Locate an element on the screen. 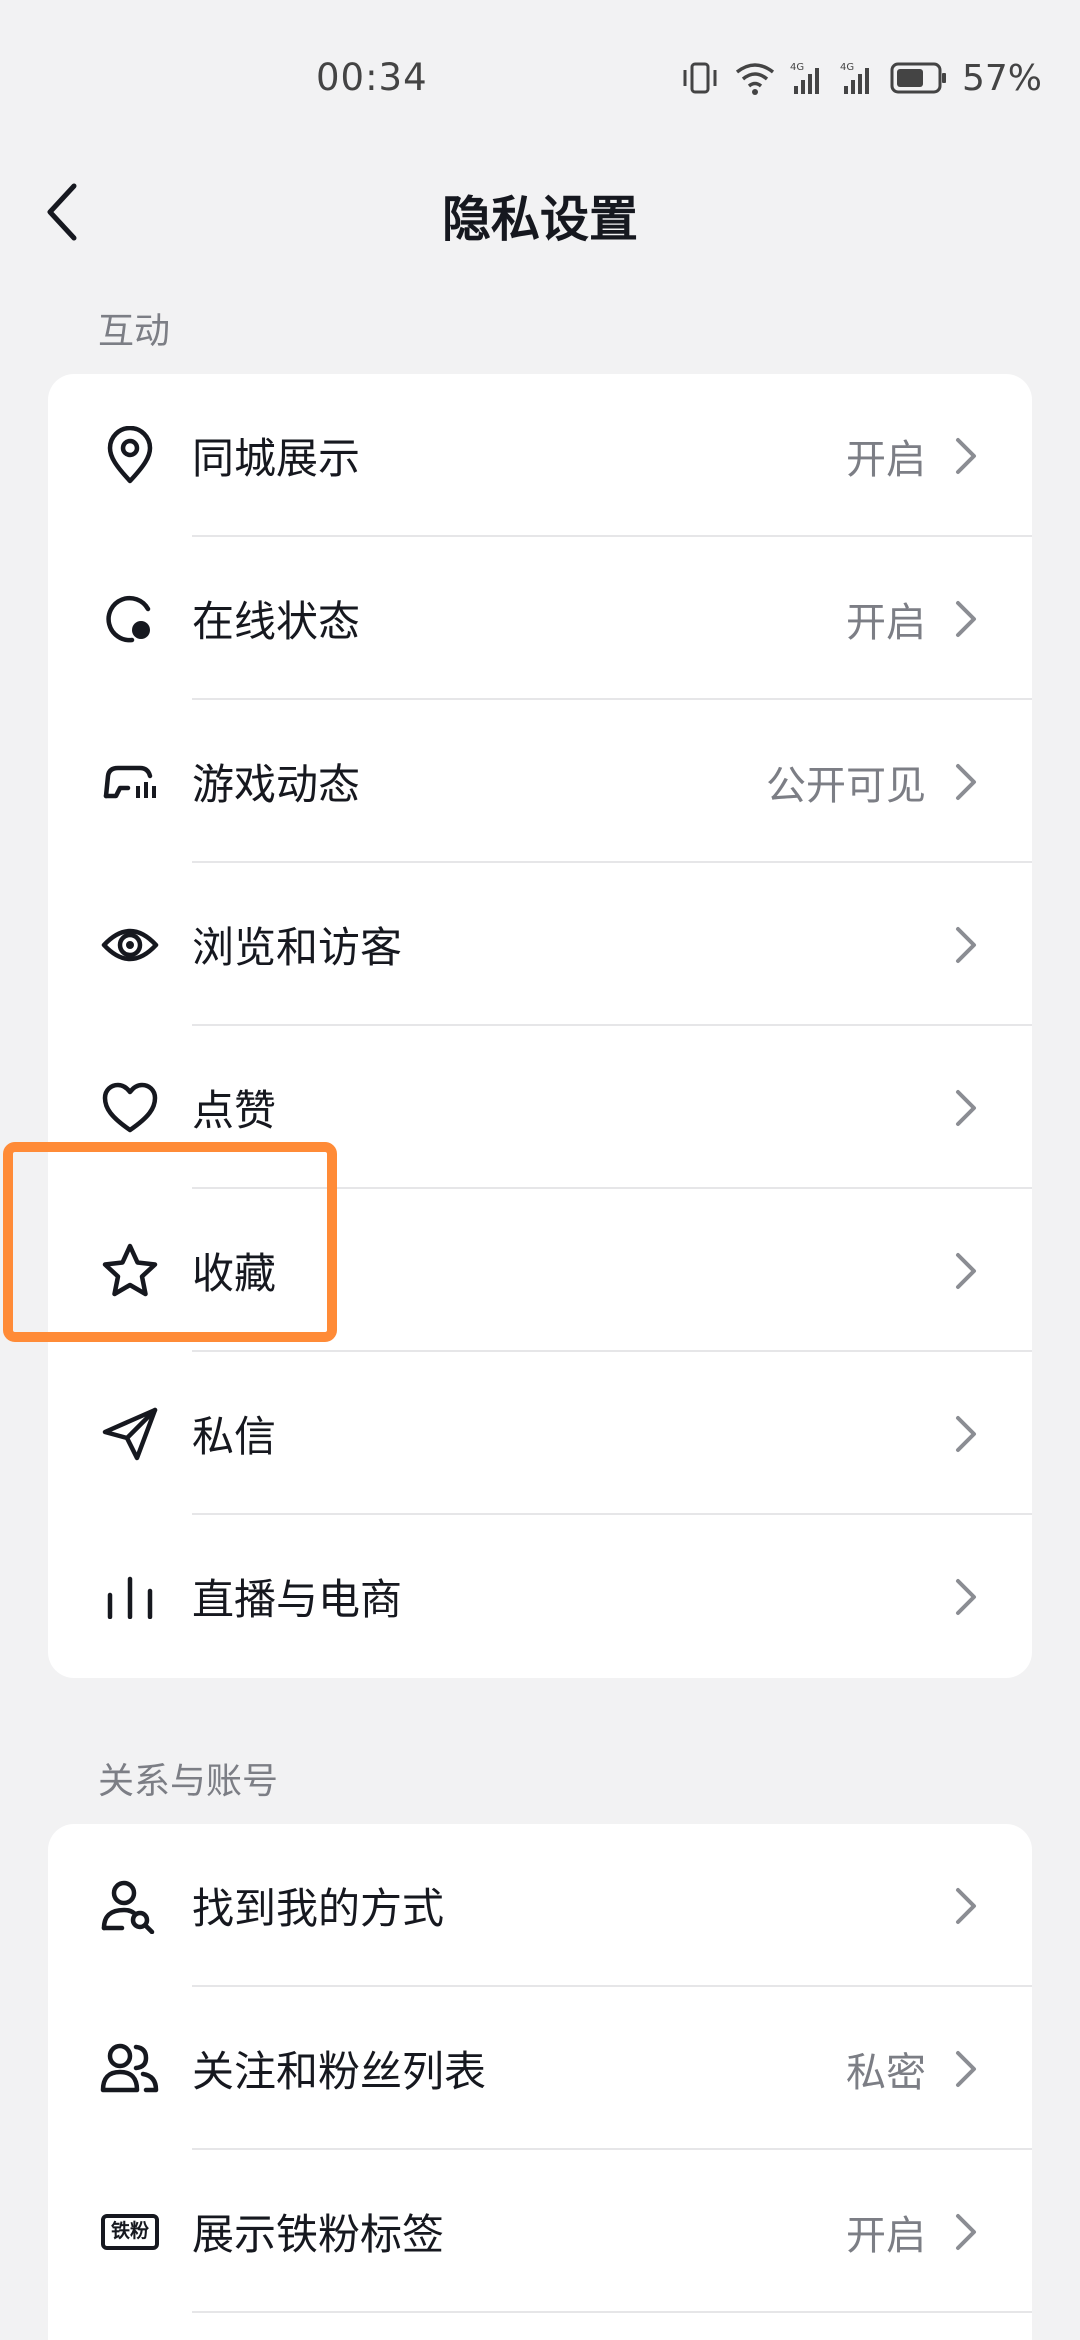 This screenshot has width=1080, height=2340. wifi-icon is located at coordinates (755, 79).